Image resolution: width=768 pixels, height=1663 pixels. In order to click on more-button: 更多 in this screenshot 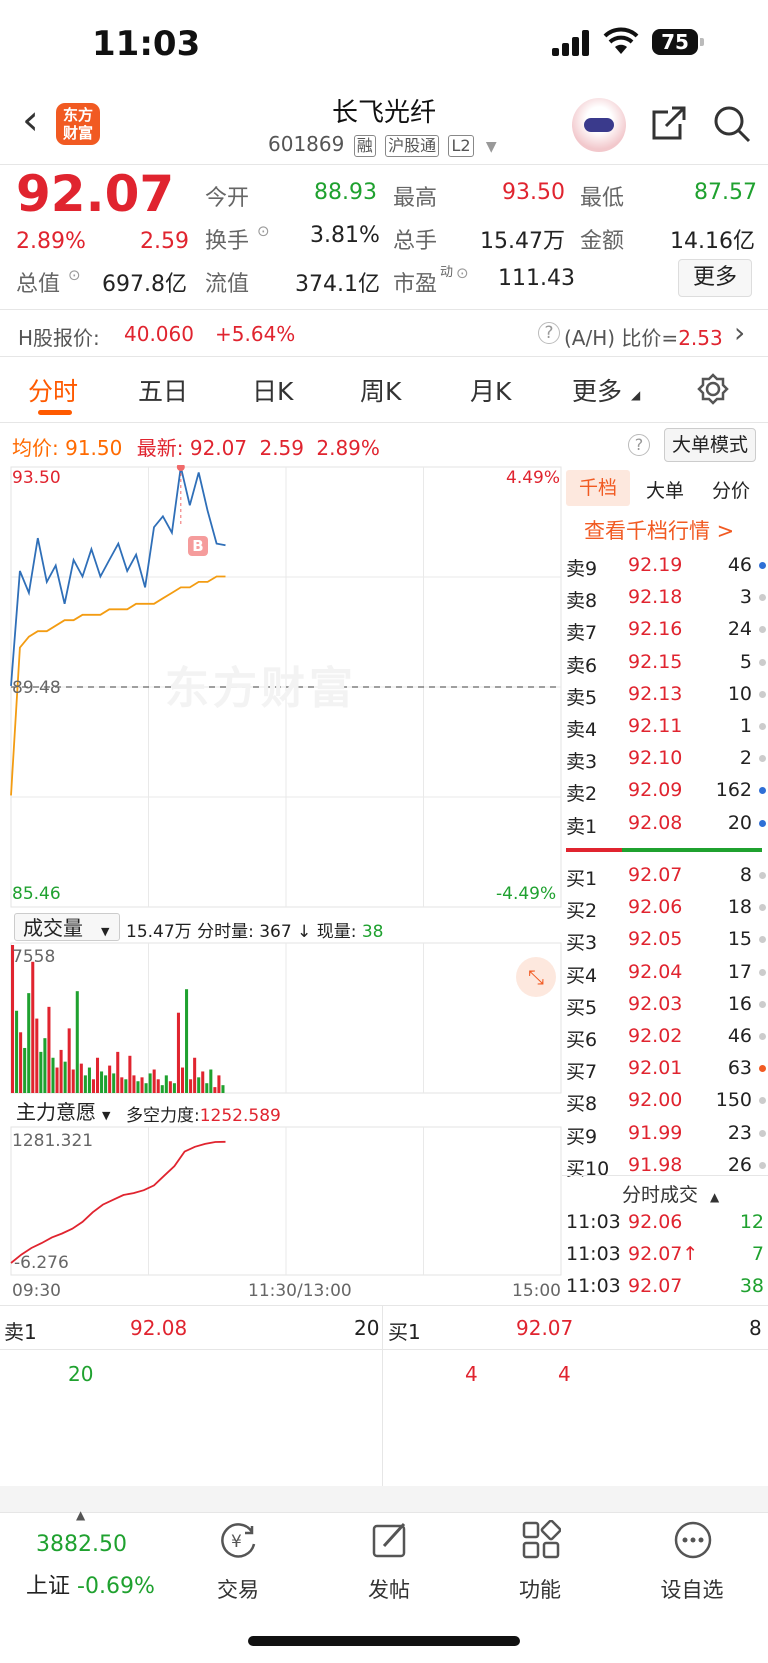, I will do `click(715, 278)`.